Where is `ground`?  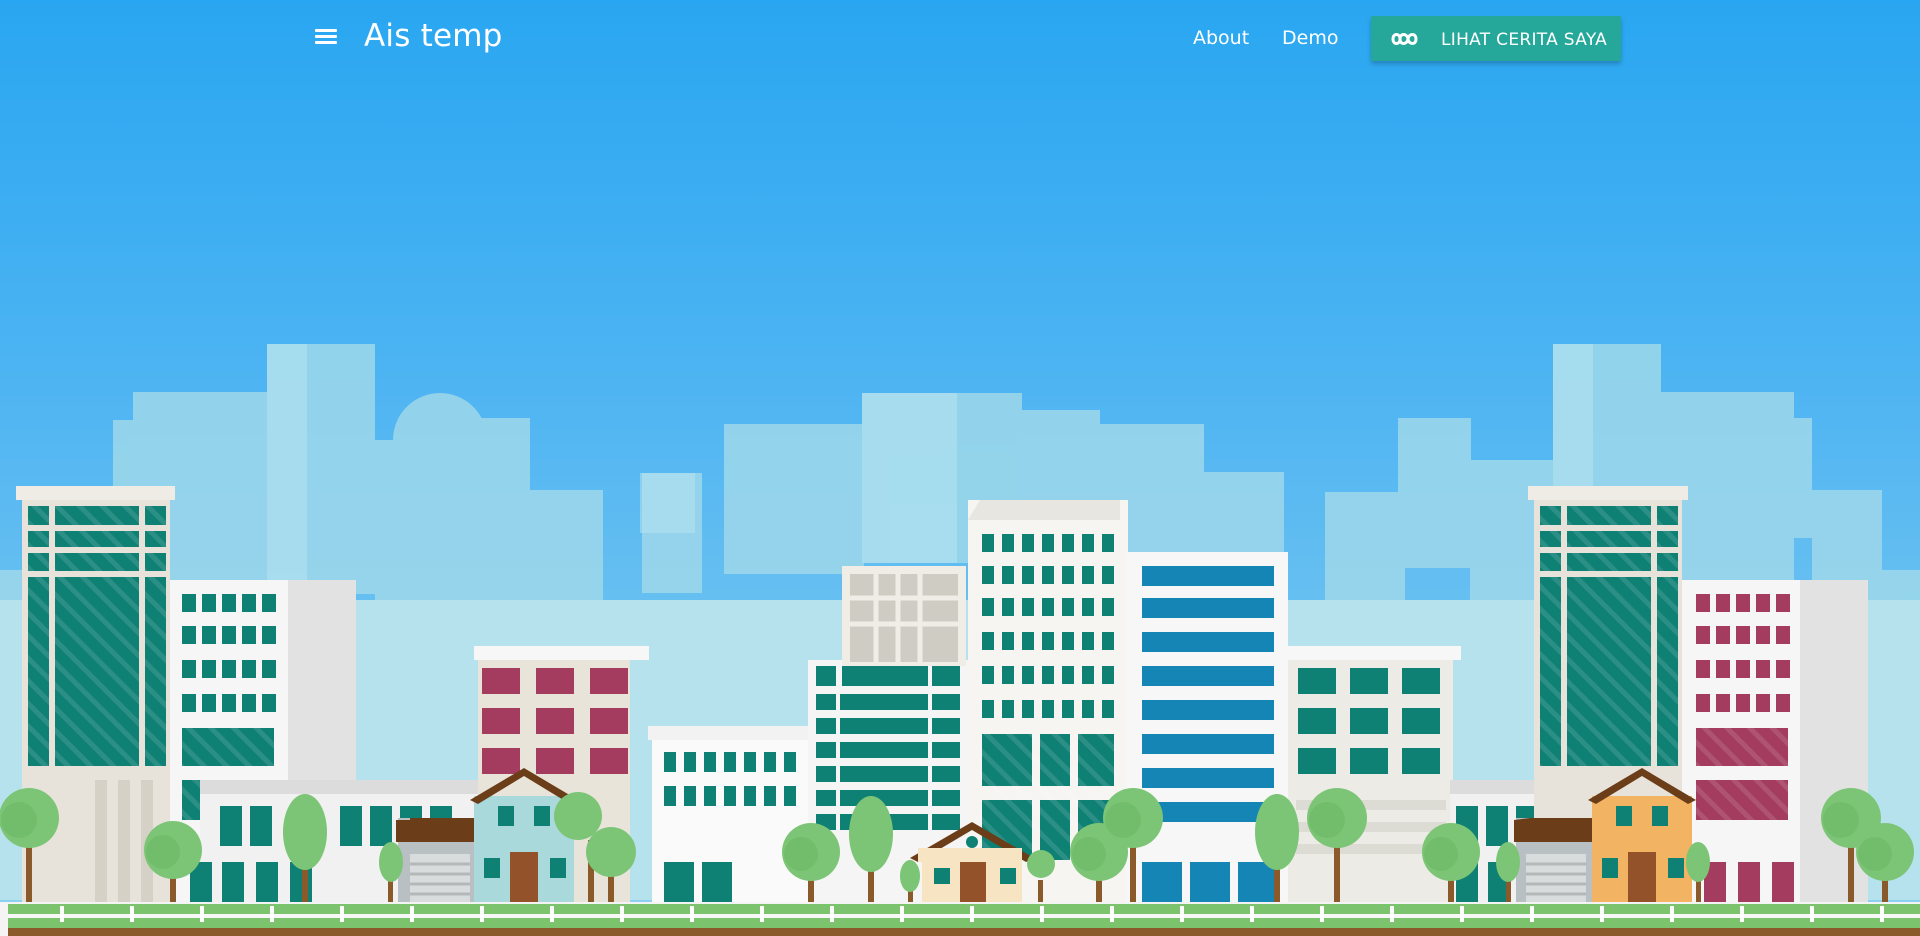 ground is located at coordinates (960, 919).